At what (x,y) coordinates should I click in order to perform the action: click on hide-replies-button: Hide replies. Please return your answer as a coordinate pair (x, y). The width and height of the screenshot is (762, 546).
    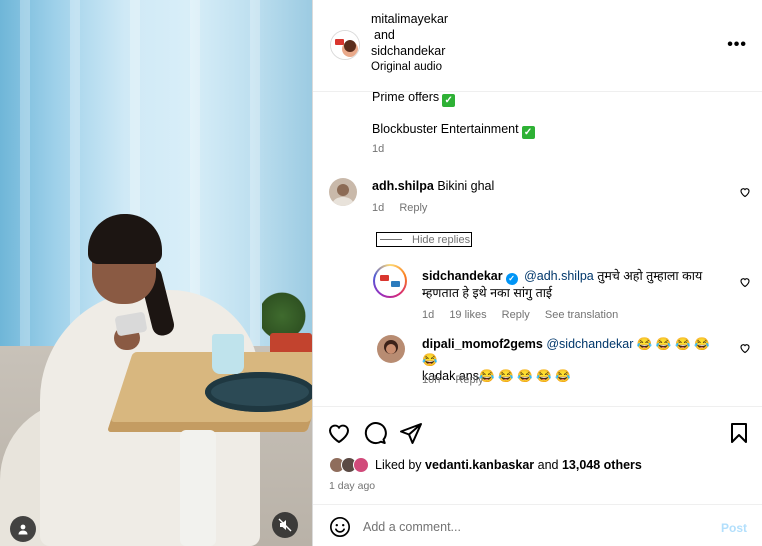
    Looking at the image, I should click on (424, 239).